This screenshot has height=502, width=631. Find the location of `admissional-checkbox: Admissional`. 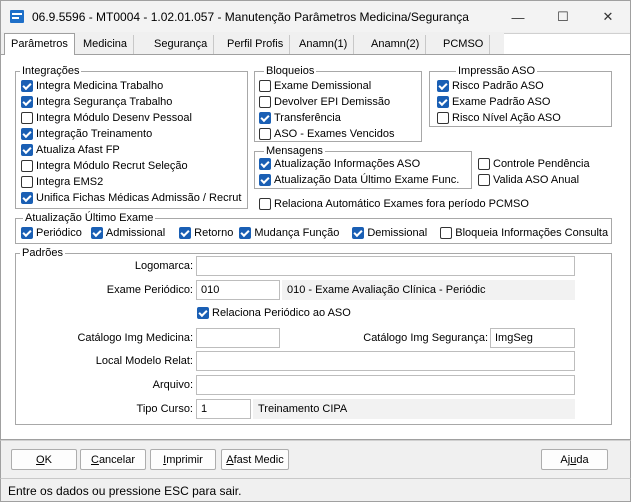

admissional-checkbox: Admissional is located at coordinates (128, 233).